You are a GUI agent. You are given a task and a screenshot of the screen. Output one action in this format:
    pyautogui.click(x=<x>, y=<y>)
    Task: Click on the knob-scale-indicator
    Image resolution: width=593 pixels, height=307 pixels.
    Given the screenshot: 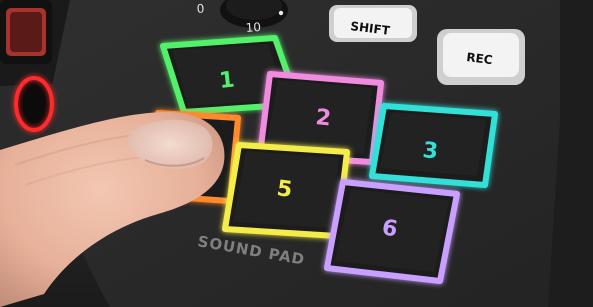 What is the action you would take?
    pyautogui.click(x=281, y=13)
    